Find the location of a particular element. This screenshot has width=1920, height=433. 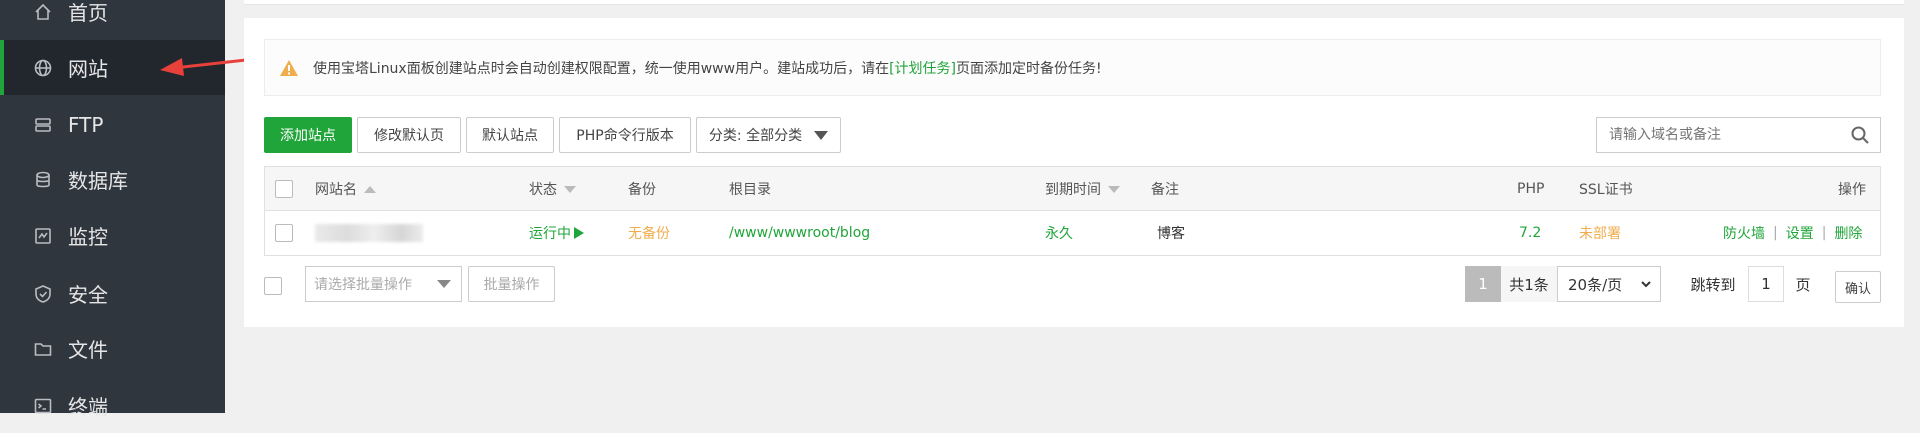

ftp-icon is located at coordinates (43, 125).